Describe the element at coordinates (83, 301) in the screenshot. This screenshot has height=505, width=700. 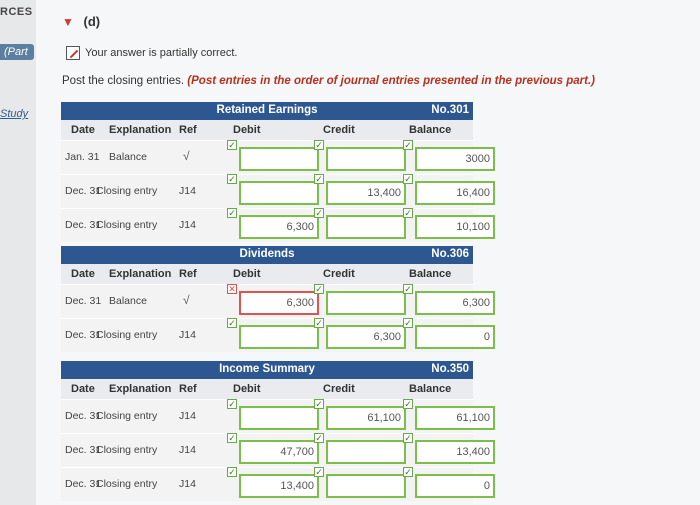
I see `row-date: Dec. 31` at that location.